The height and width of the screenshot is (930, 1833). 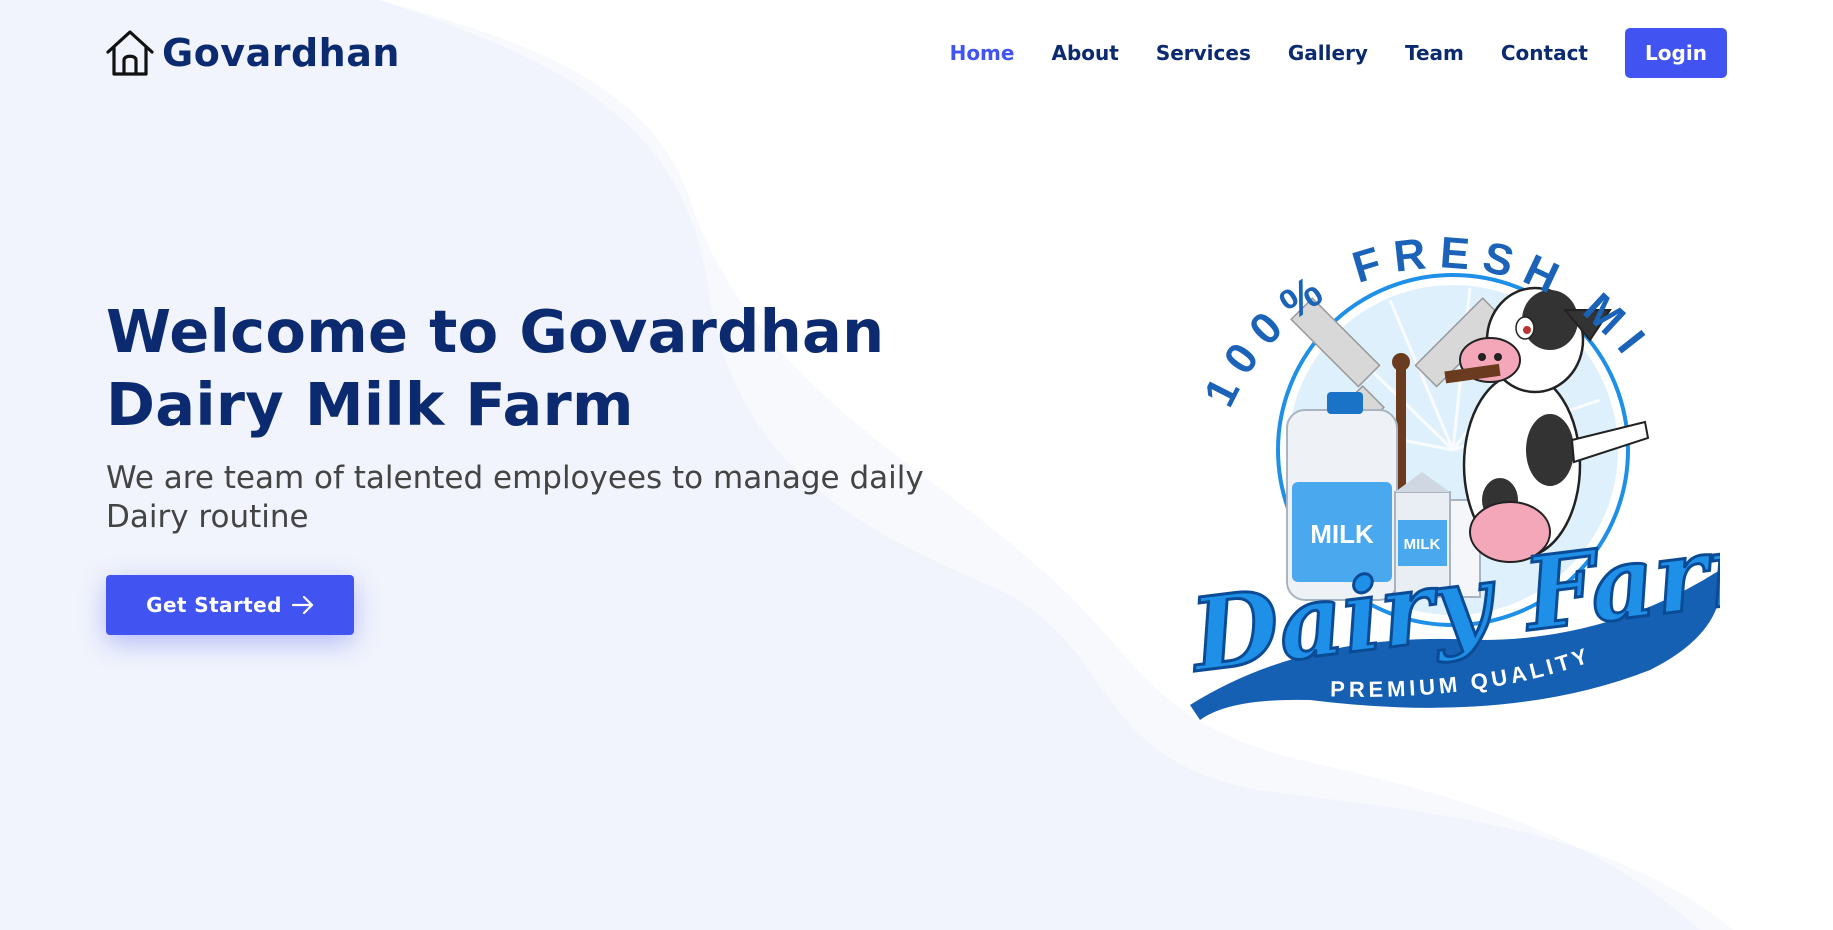 What do you see at coordinates (1544, 53) in the screenshot?
I see `nav-item-contact: Contact` at bounding box center [1544, 53].